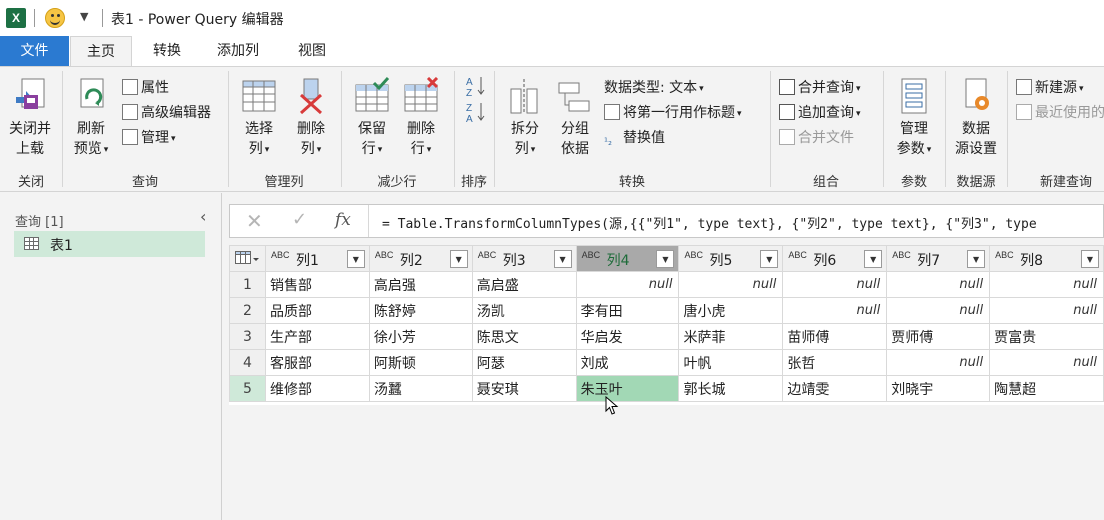 This screenshot has height=520, width=1104. I want to click on table-cell: 陈思文, so click(524, 336).